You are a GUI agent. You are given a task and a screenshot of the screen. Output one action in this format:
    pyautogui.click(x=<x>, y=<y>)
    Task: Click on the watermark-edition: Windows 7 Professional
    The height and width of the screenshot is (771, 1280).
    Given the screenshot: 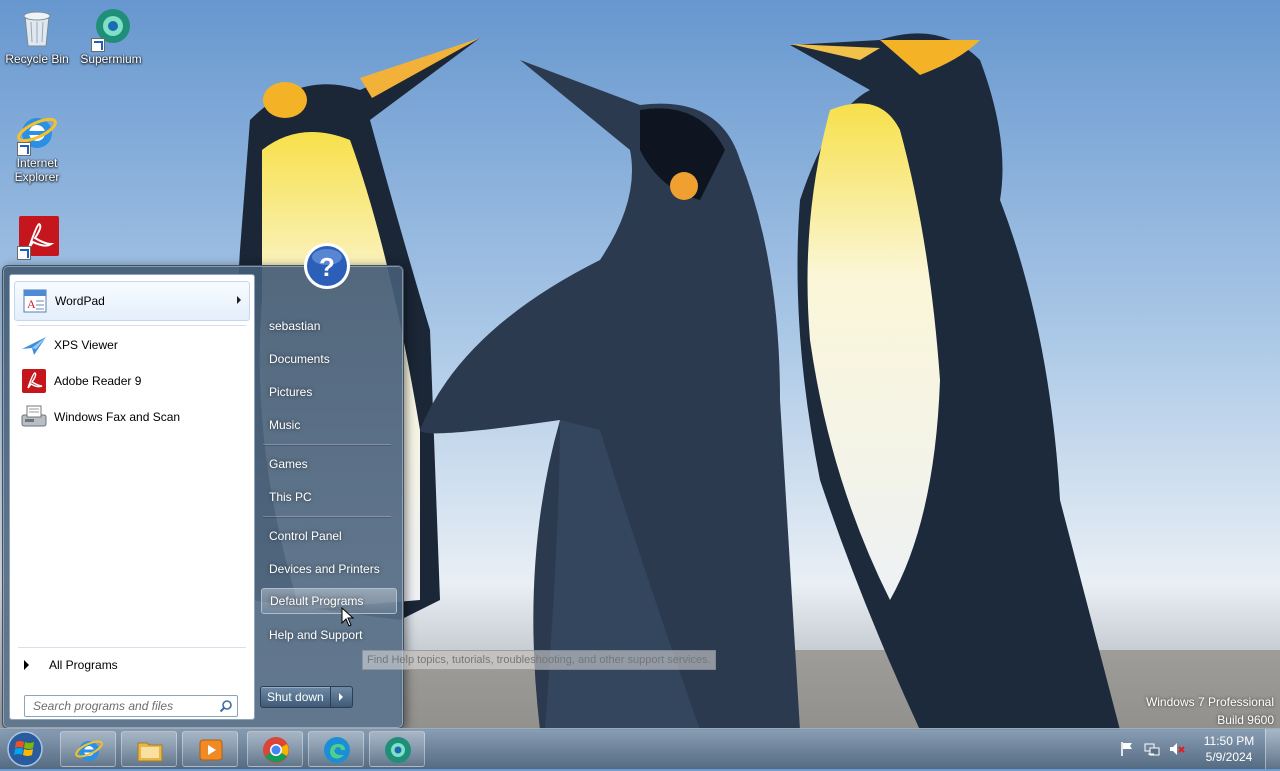 What is the action you would take?
    pyautogui.click(x=1209, y=702)
    